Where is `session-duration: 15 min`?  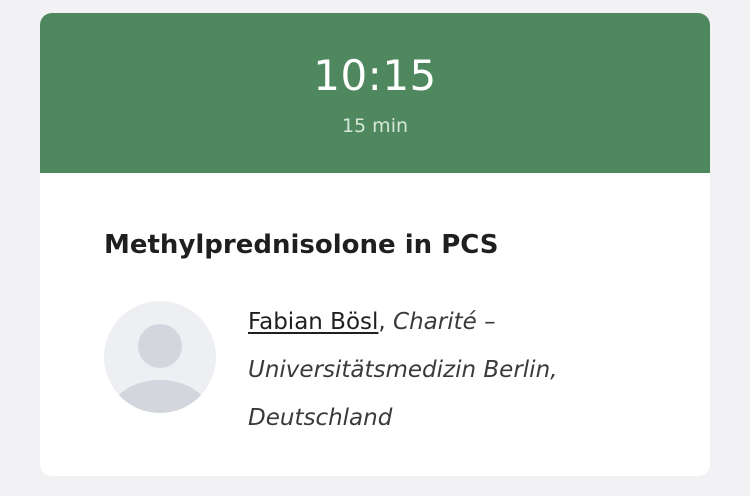 session-duration: 15 min is located at coordinates (375, 126).